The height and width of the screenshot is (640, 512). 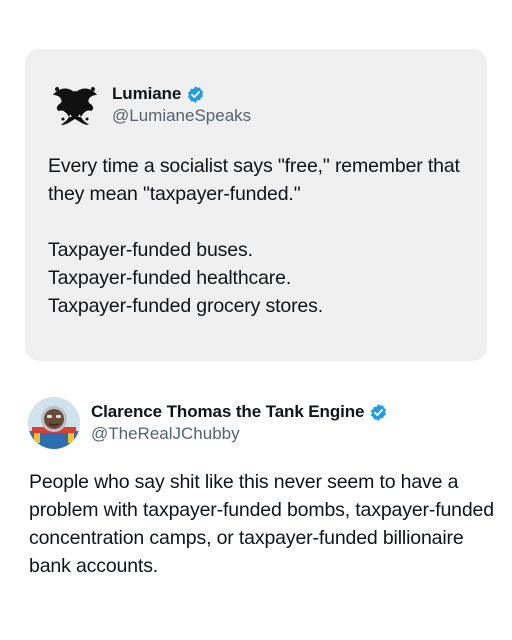 I want to click on tank-engine-face-avatar, so click(x=54, y=423).